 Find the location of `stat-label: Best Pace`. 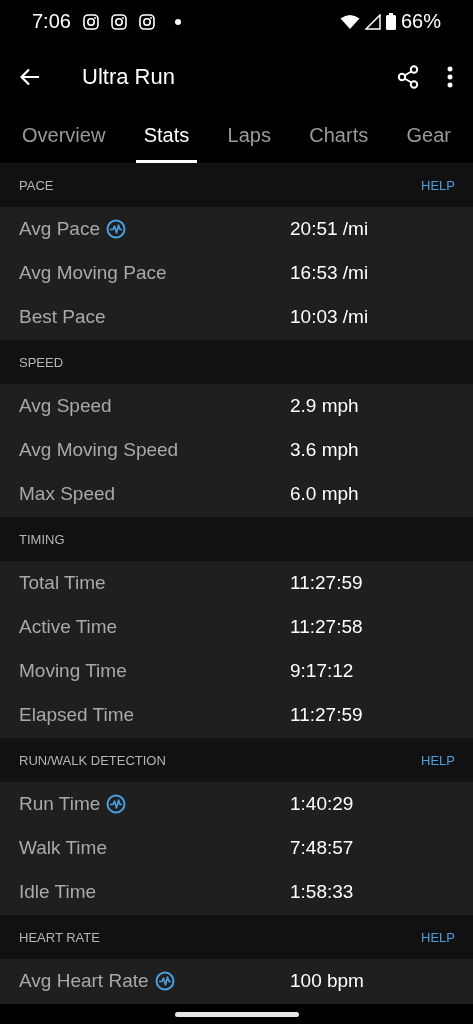

stat-label: Best Pace is located at coordinates (62, 317).